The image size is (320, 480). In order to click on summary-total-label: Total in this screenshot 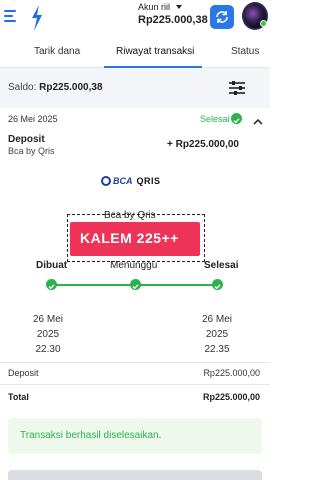, I will do `click(18, 397)`.